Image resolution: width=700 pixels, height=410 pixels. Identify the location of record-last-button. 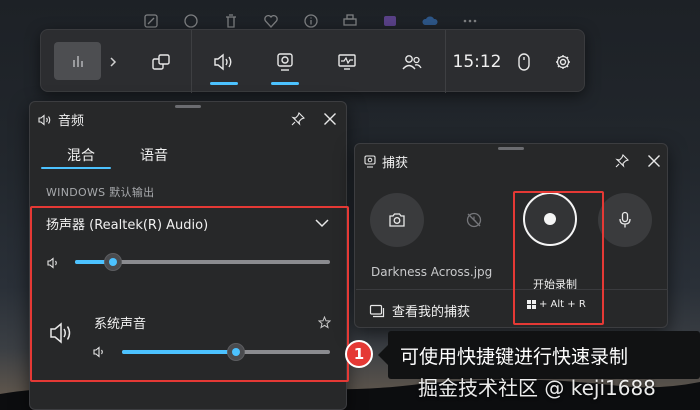
(474, 220).